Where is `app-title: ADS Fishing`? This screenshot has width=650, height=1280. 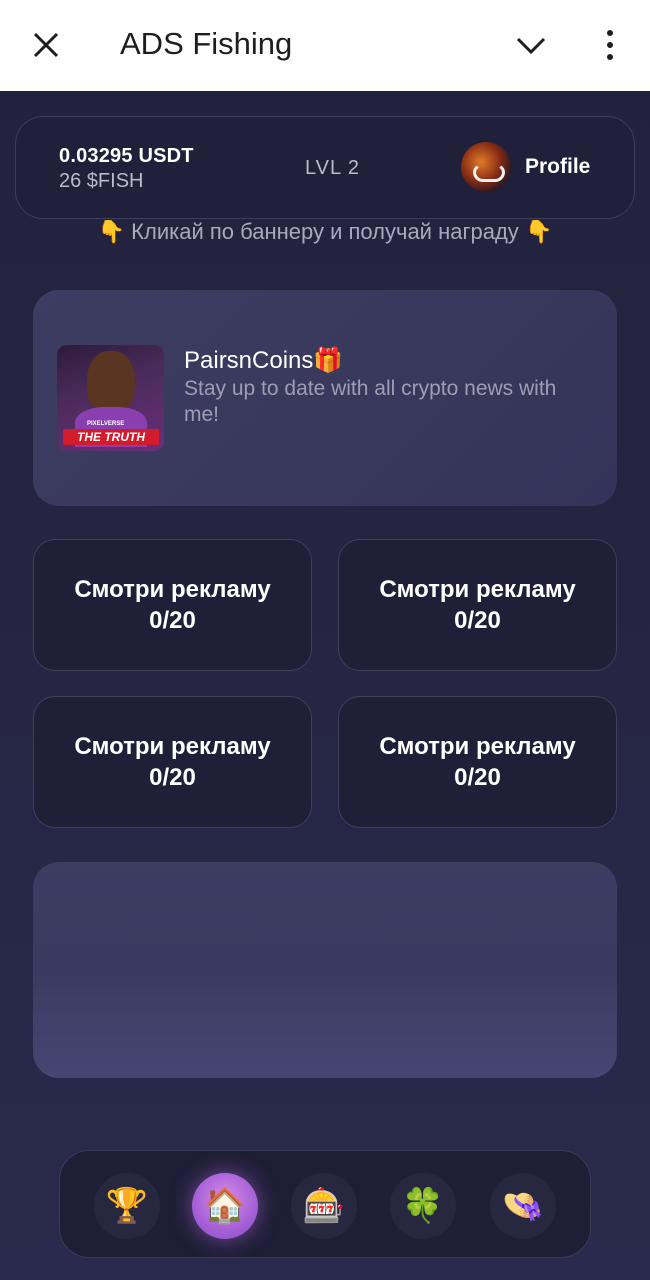 app-title: ADS Fishing is located at coordinates (206, 43).